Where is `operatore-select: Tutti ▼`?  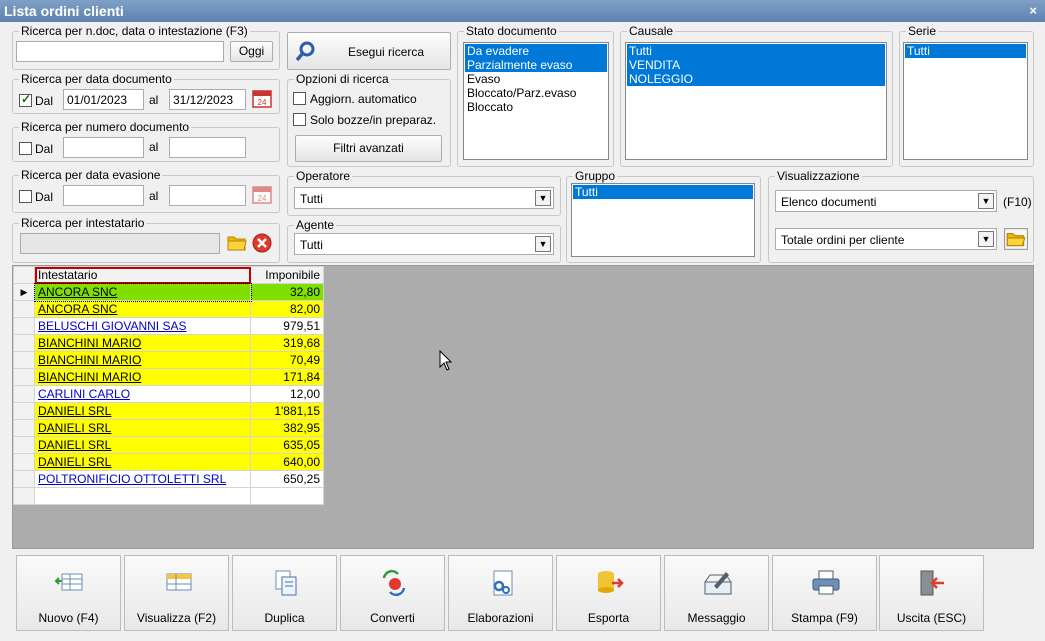
operatore-select: Tutti ▼ is located at coordinates (424, 198).